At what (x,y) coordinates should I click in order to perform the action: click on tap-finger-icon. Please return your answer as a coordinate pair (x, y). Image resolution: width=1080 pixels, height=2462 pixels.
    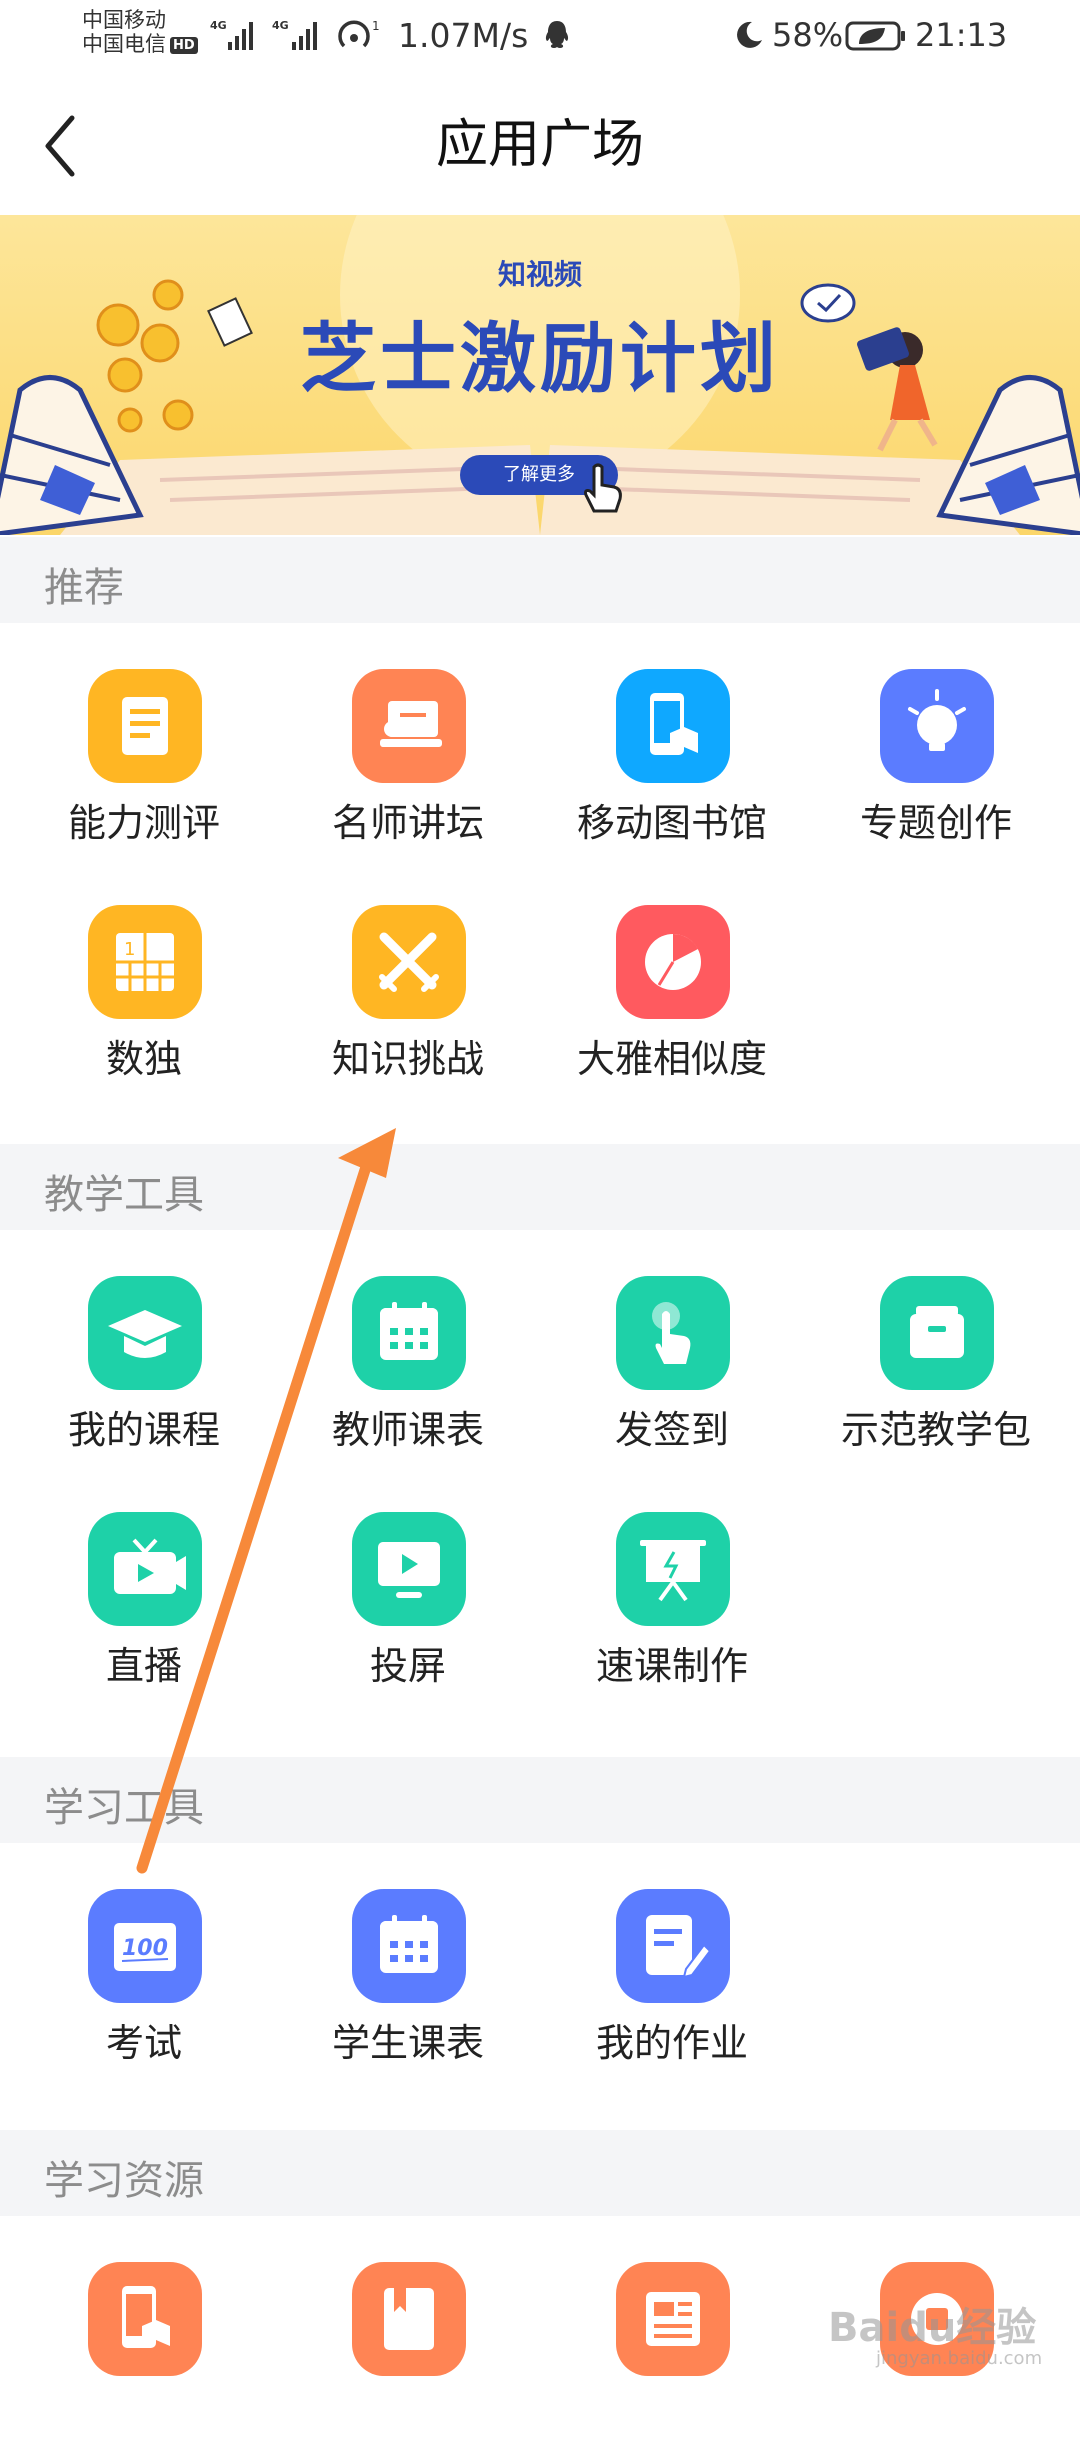
    Looking at the image, I should click on (673, 1333).